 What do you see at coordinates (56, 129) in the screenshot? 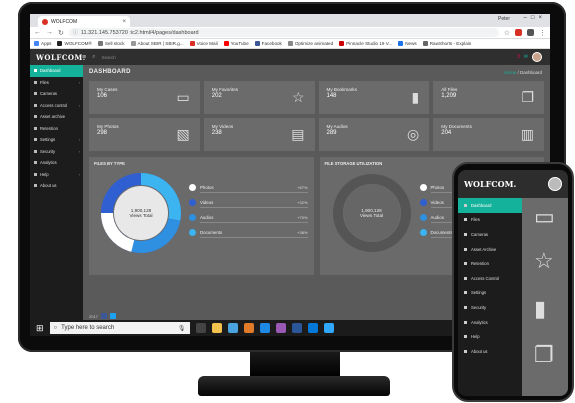
I see `sidebar-item-retention: Retention` at bounding box center [56, 129].